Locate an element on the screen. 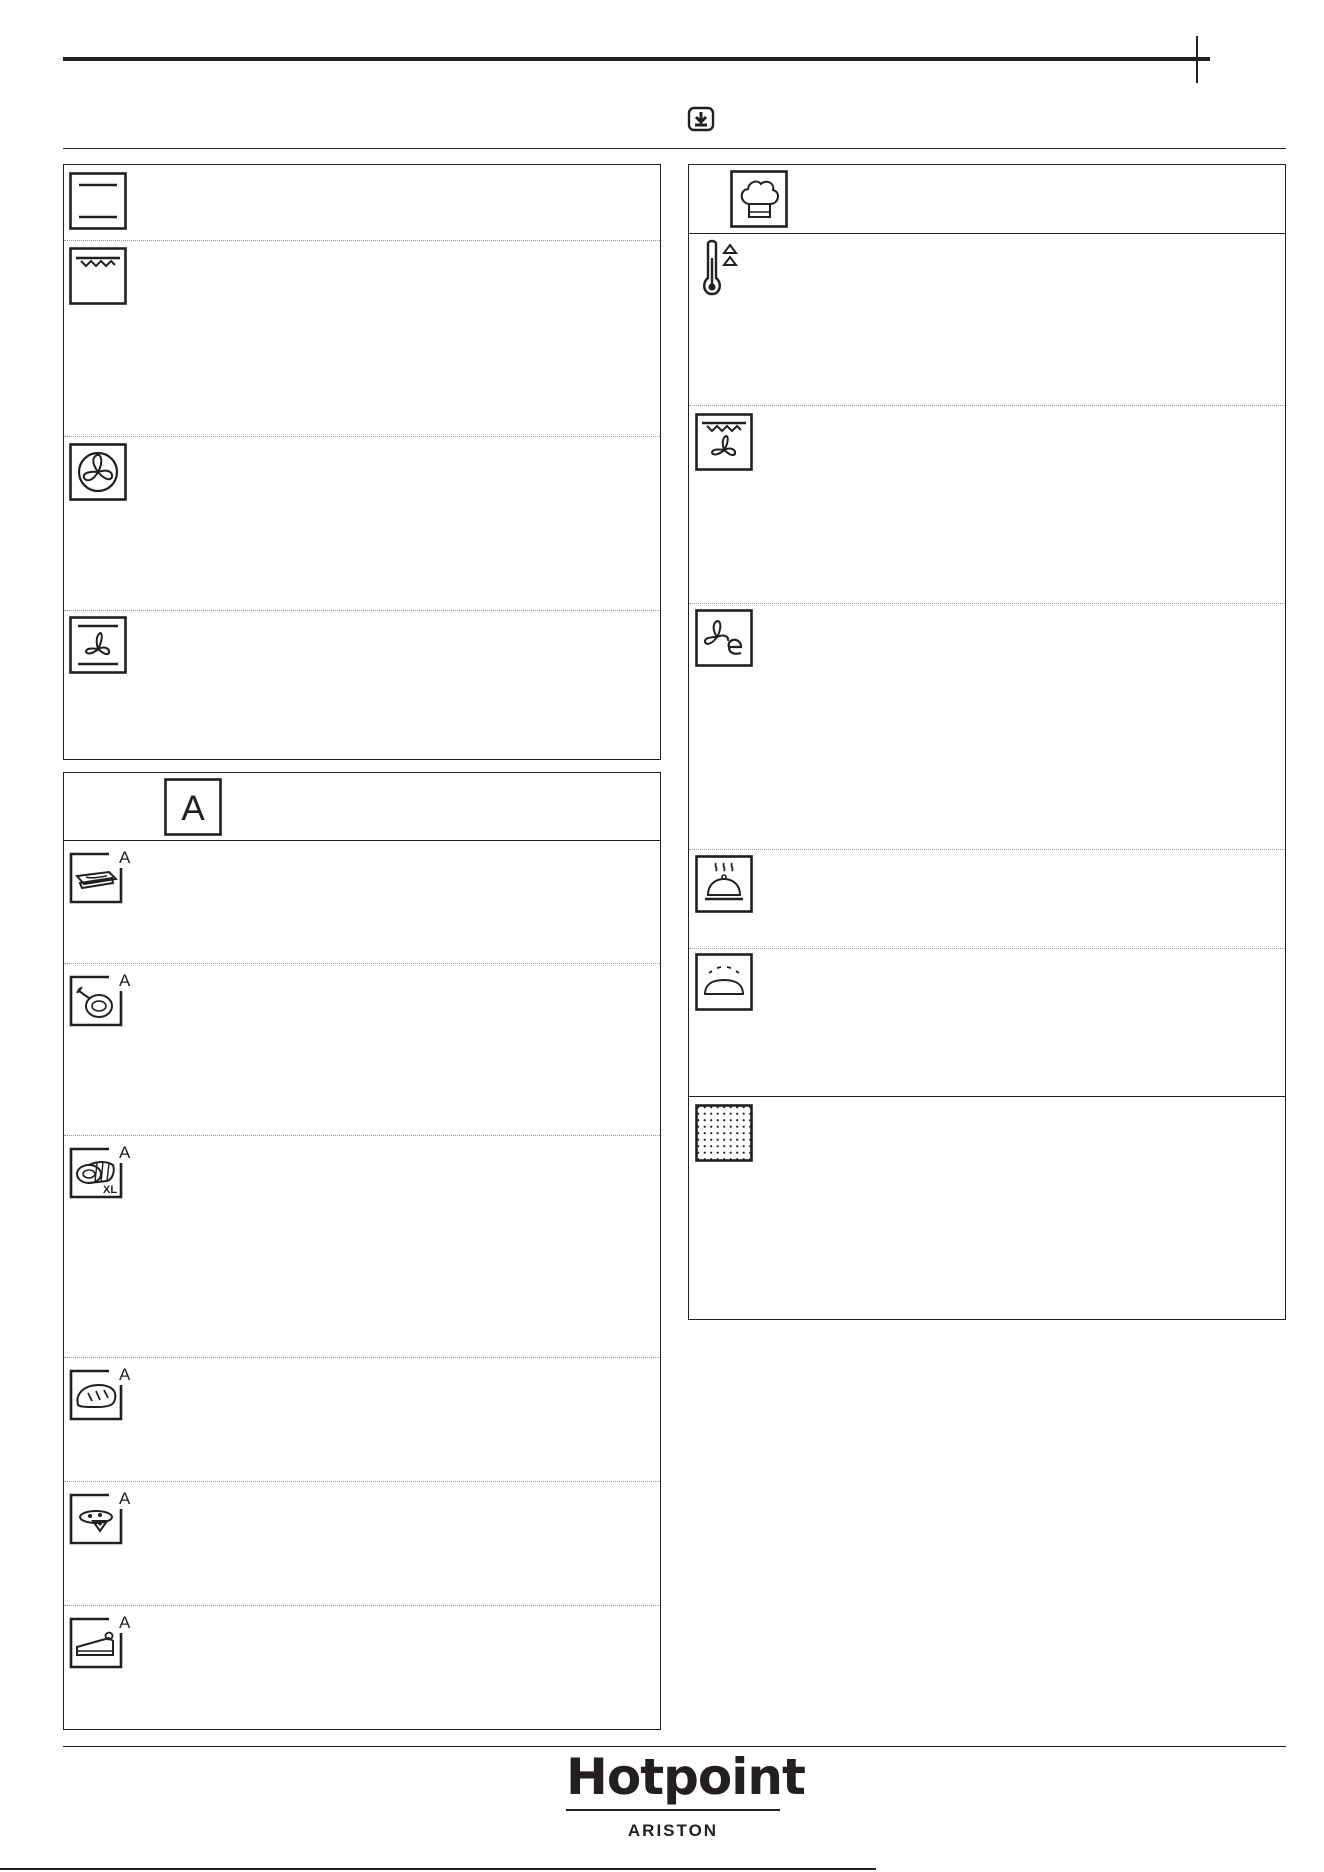 The height and width of the screenshot is (1872, 1324). fast-preheat-icon is located at coordinates (723, 271).